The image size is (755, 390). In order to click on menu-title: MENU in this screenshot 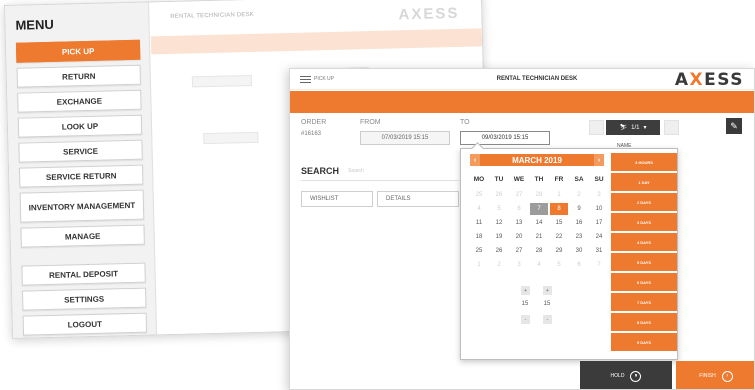, I will do `click(34, 24)`.